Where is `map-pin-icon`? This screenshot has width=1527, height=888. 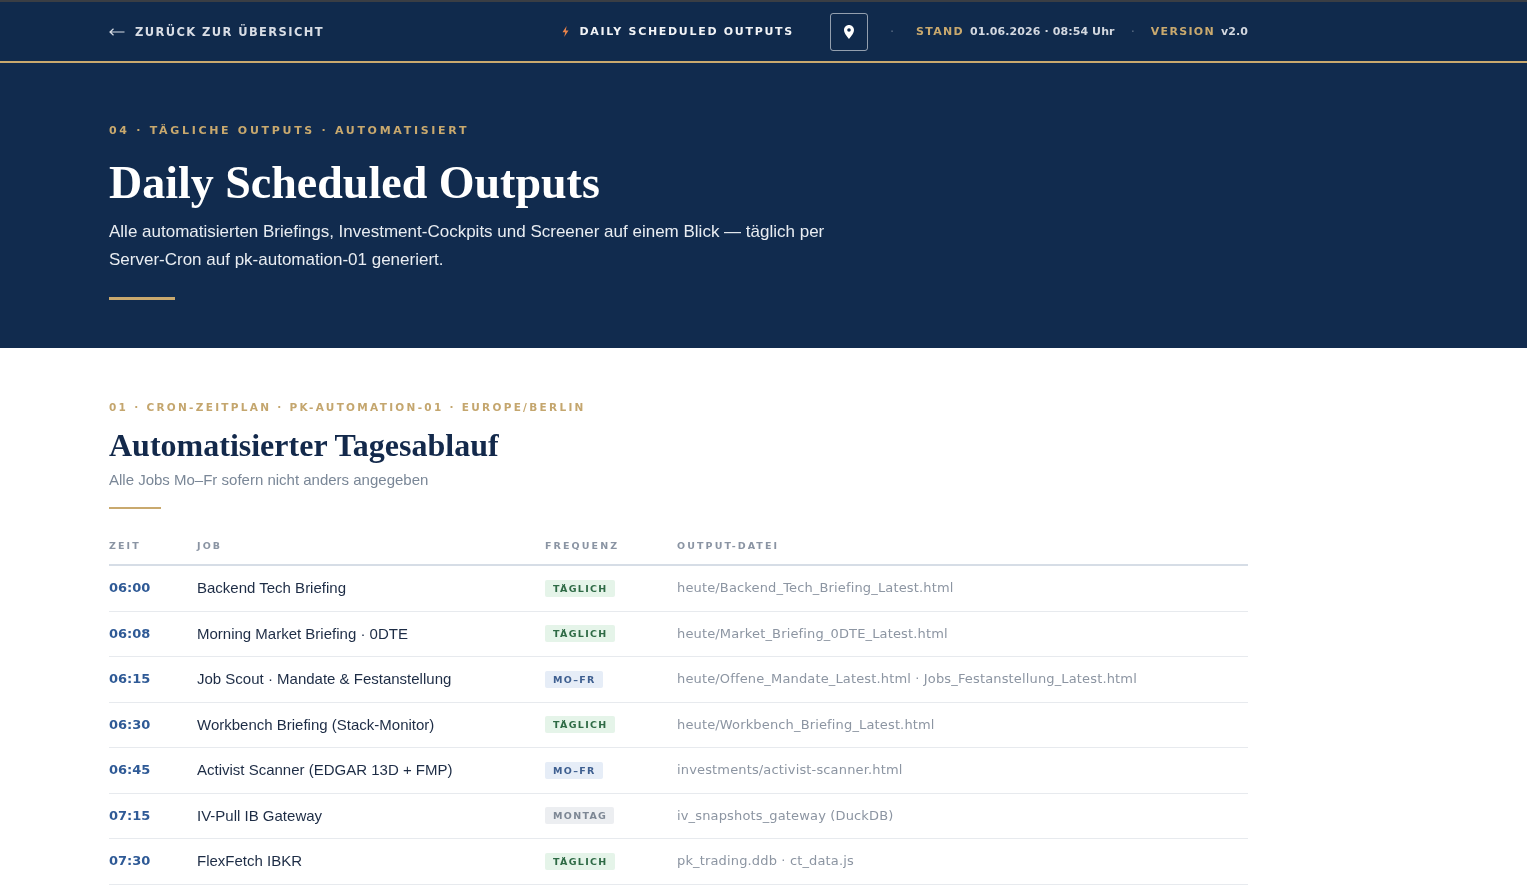
map-pin-icon is located at coordinates (848, 31).